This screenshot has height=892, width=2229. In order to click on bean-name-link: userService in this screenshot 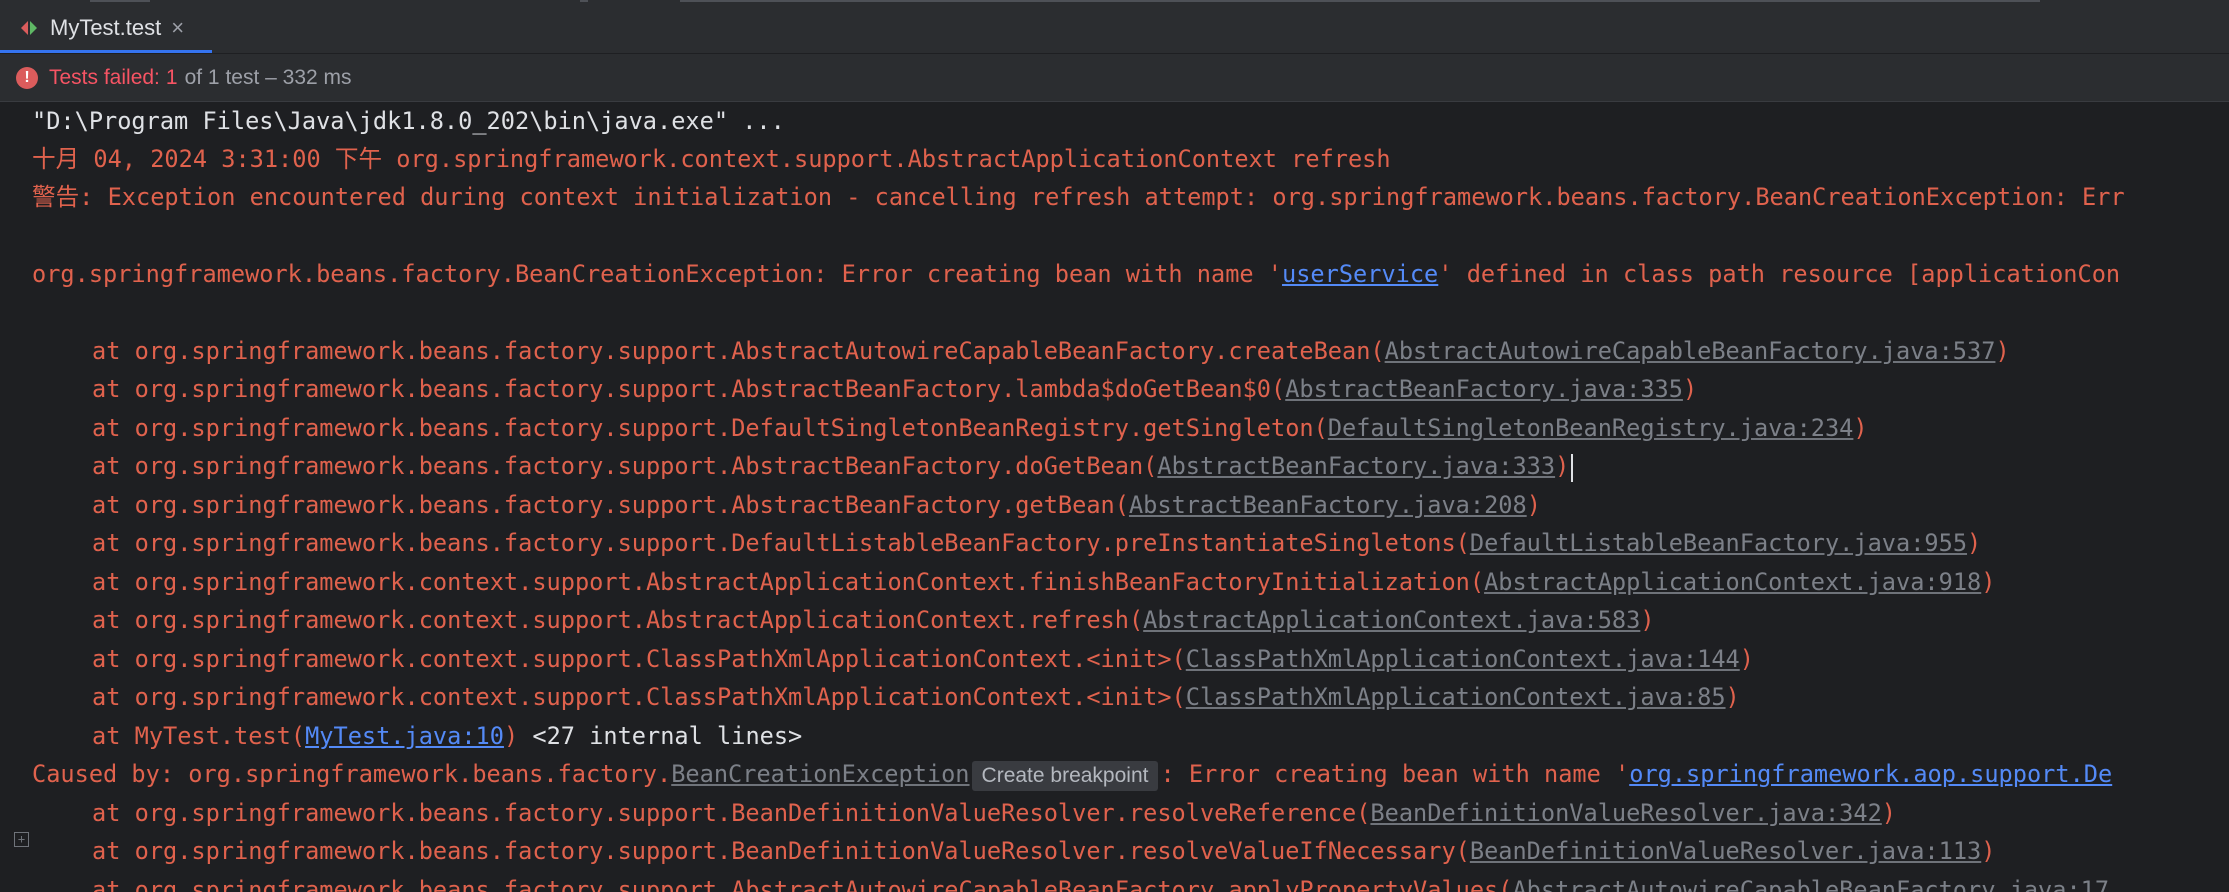, I will do `click(1360, 274)`.